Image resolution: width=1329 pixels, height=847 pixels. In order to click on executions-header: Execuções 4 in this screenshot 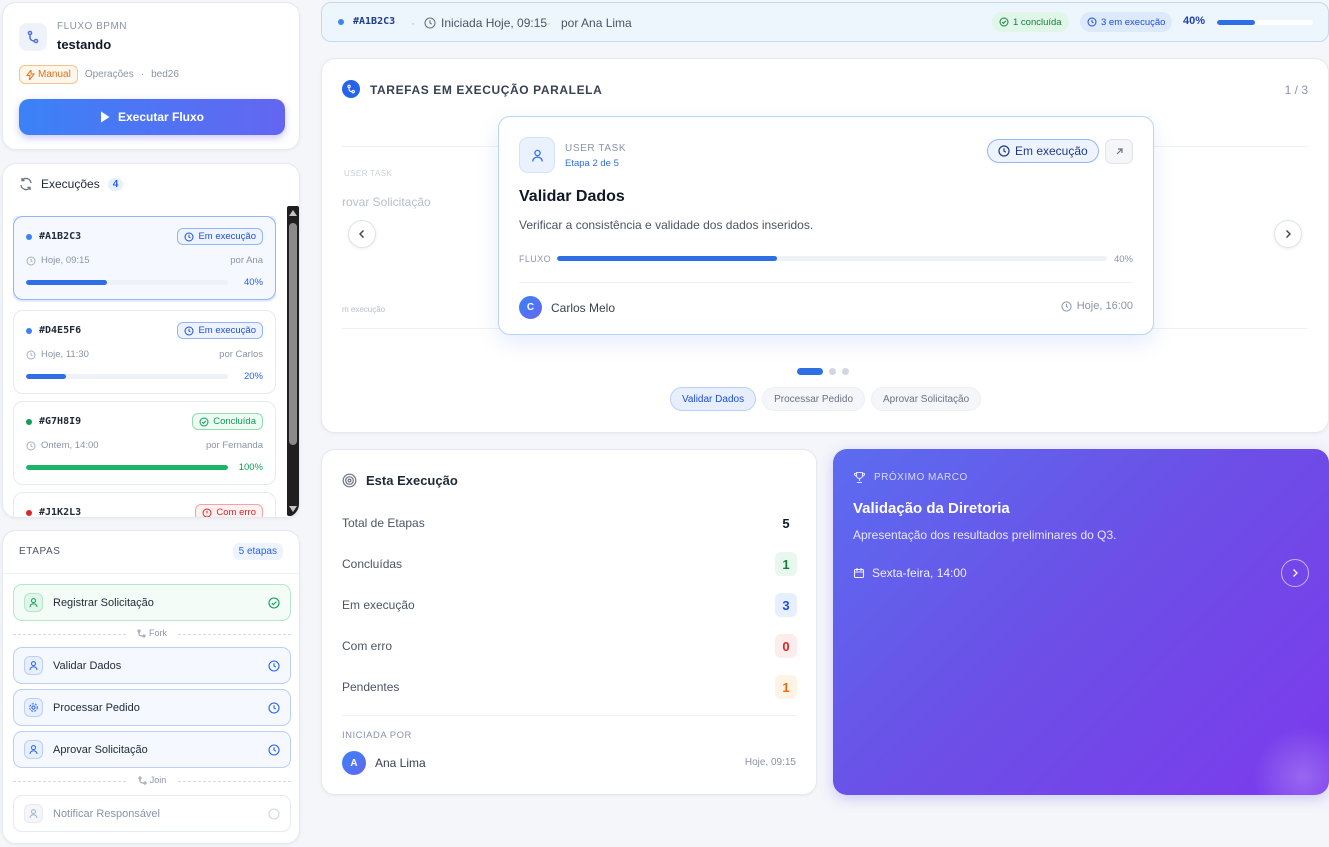, I will do `click(71, 184)`.